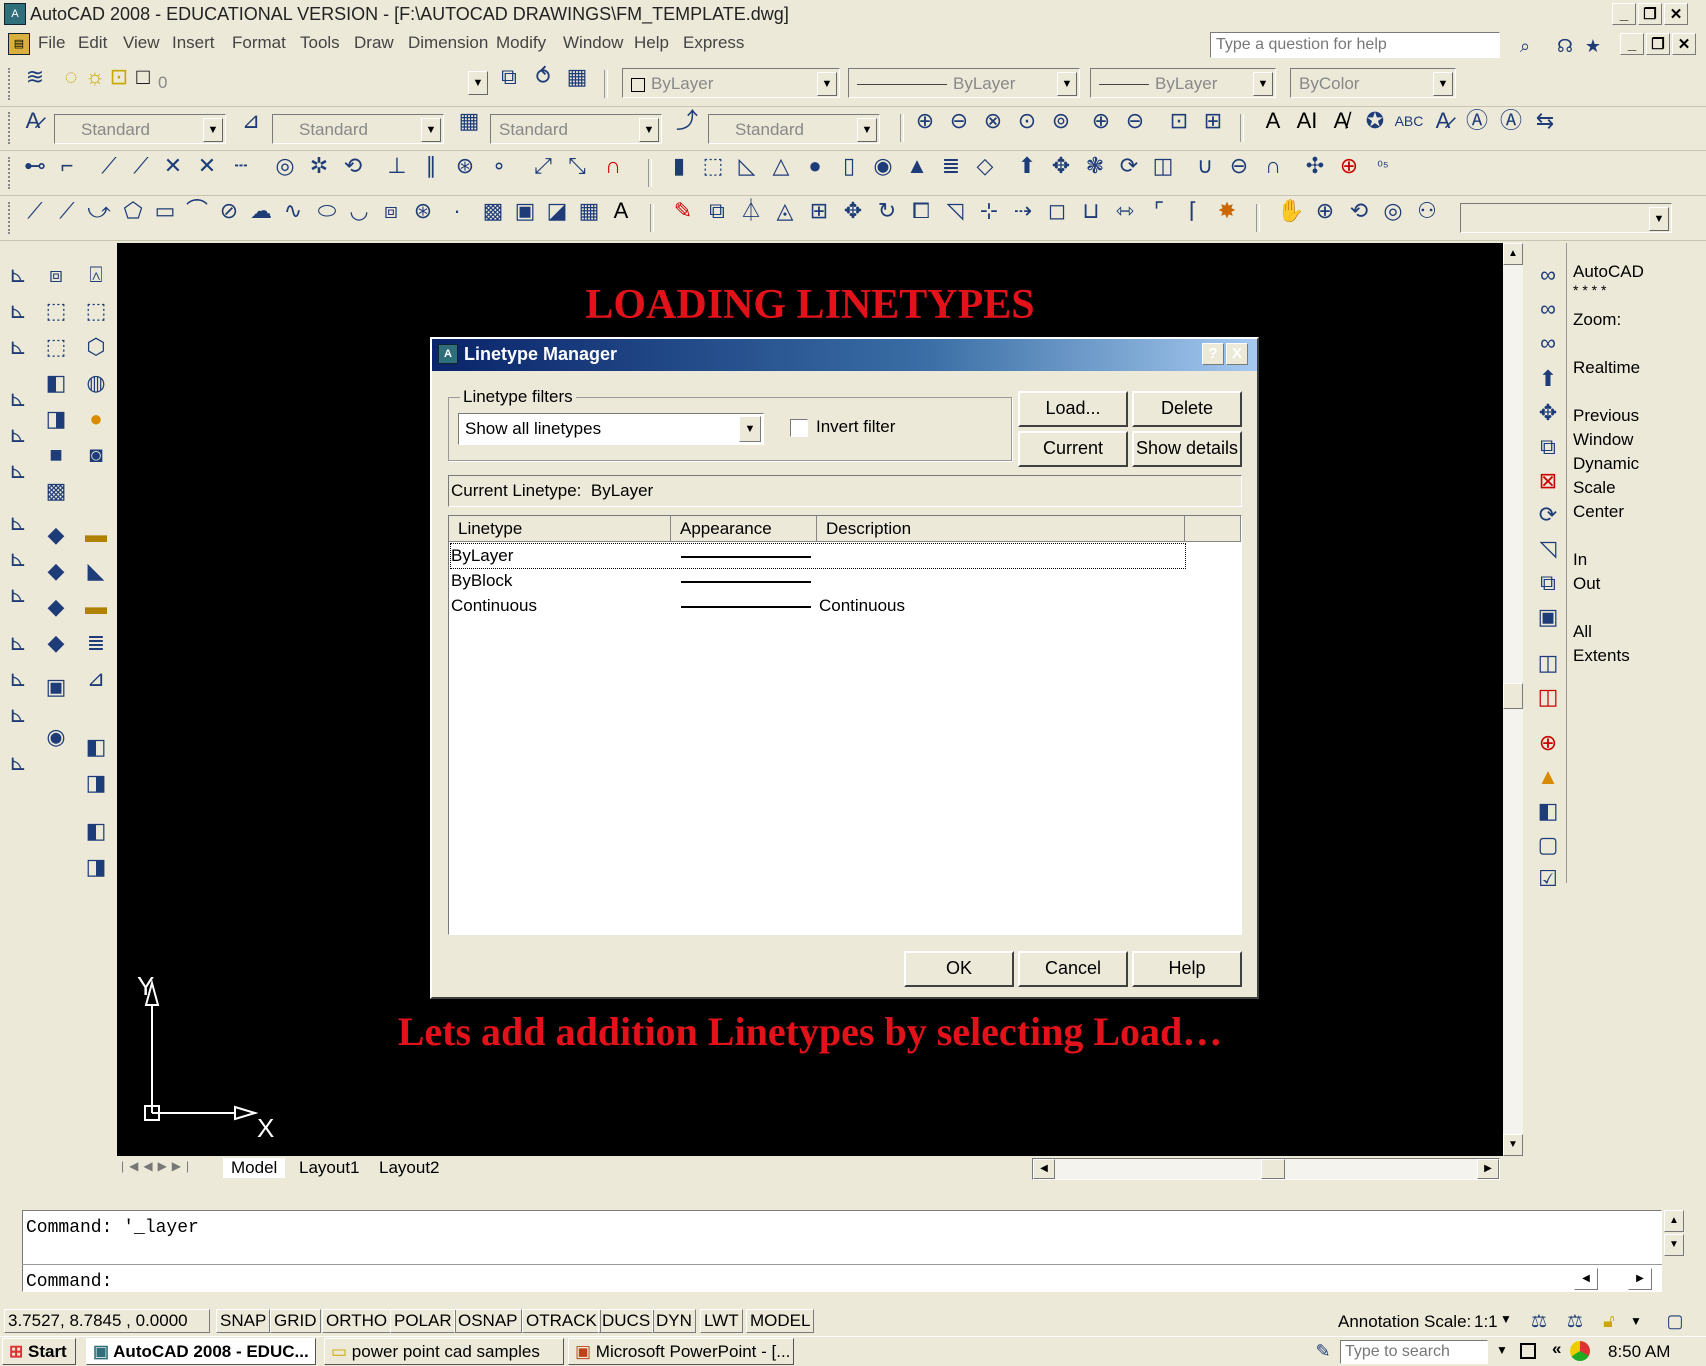 This screenshot has height=1366, width=1706. What do you see at coordinates (96, 747) in the screenshot?
I see `draworder-front-icon: ◧` at bounding box center [96, 747].